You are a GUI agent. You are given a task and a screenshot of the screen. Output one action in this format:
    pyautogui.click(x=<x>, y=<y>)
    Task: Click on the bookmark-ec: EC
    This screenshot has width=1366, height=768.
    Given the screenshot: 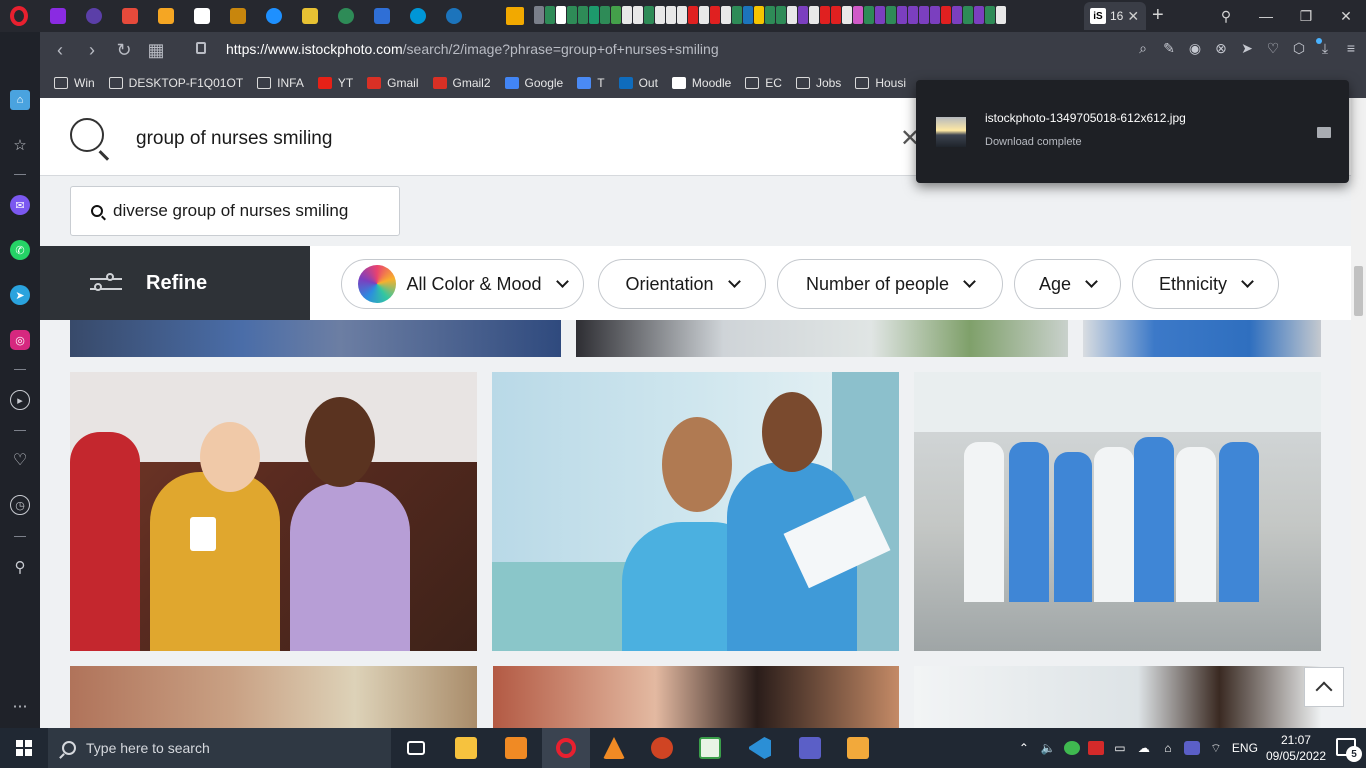 What is the action you would take?
    pyautogui.click(x=763, y=83)
    